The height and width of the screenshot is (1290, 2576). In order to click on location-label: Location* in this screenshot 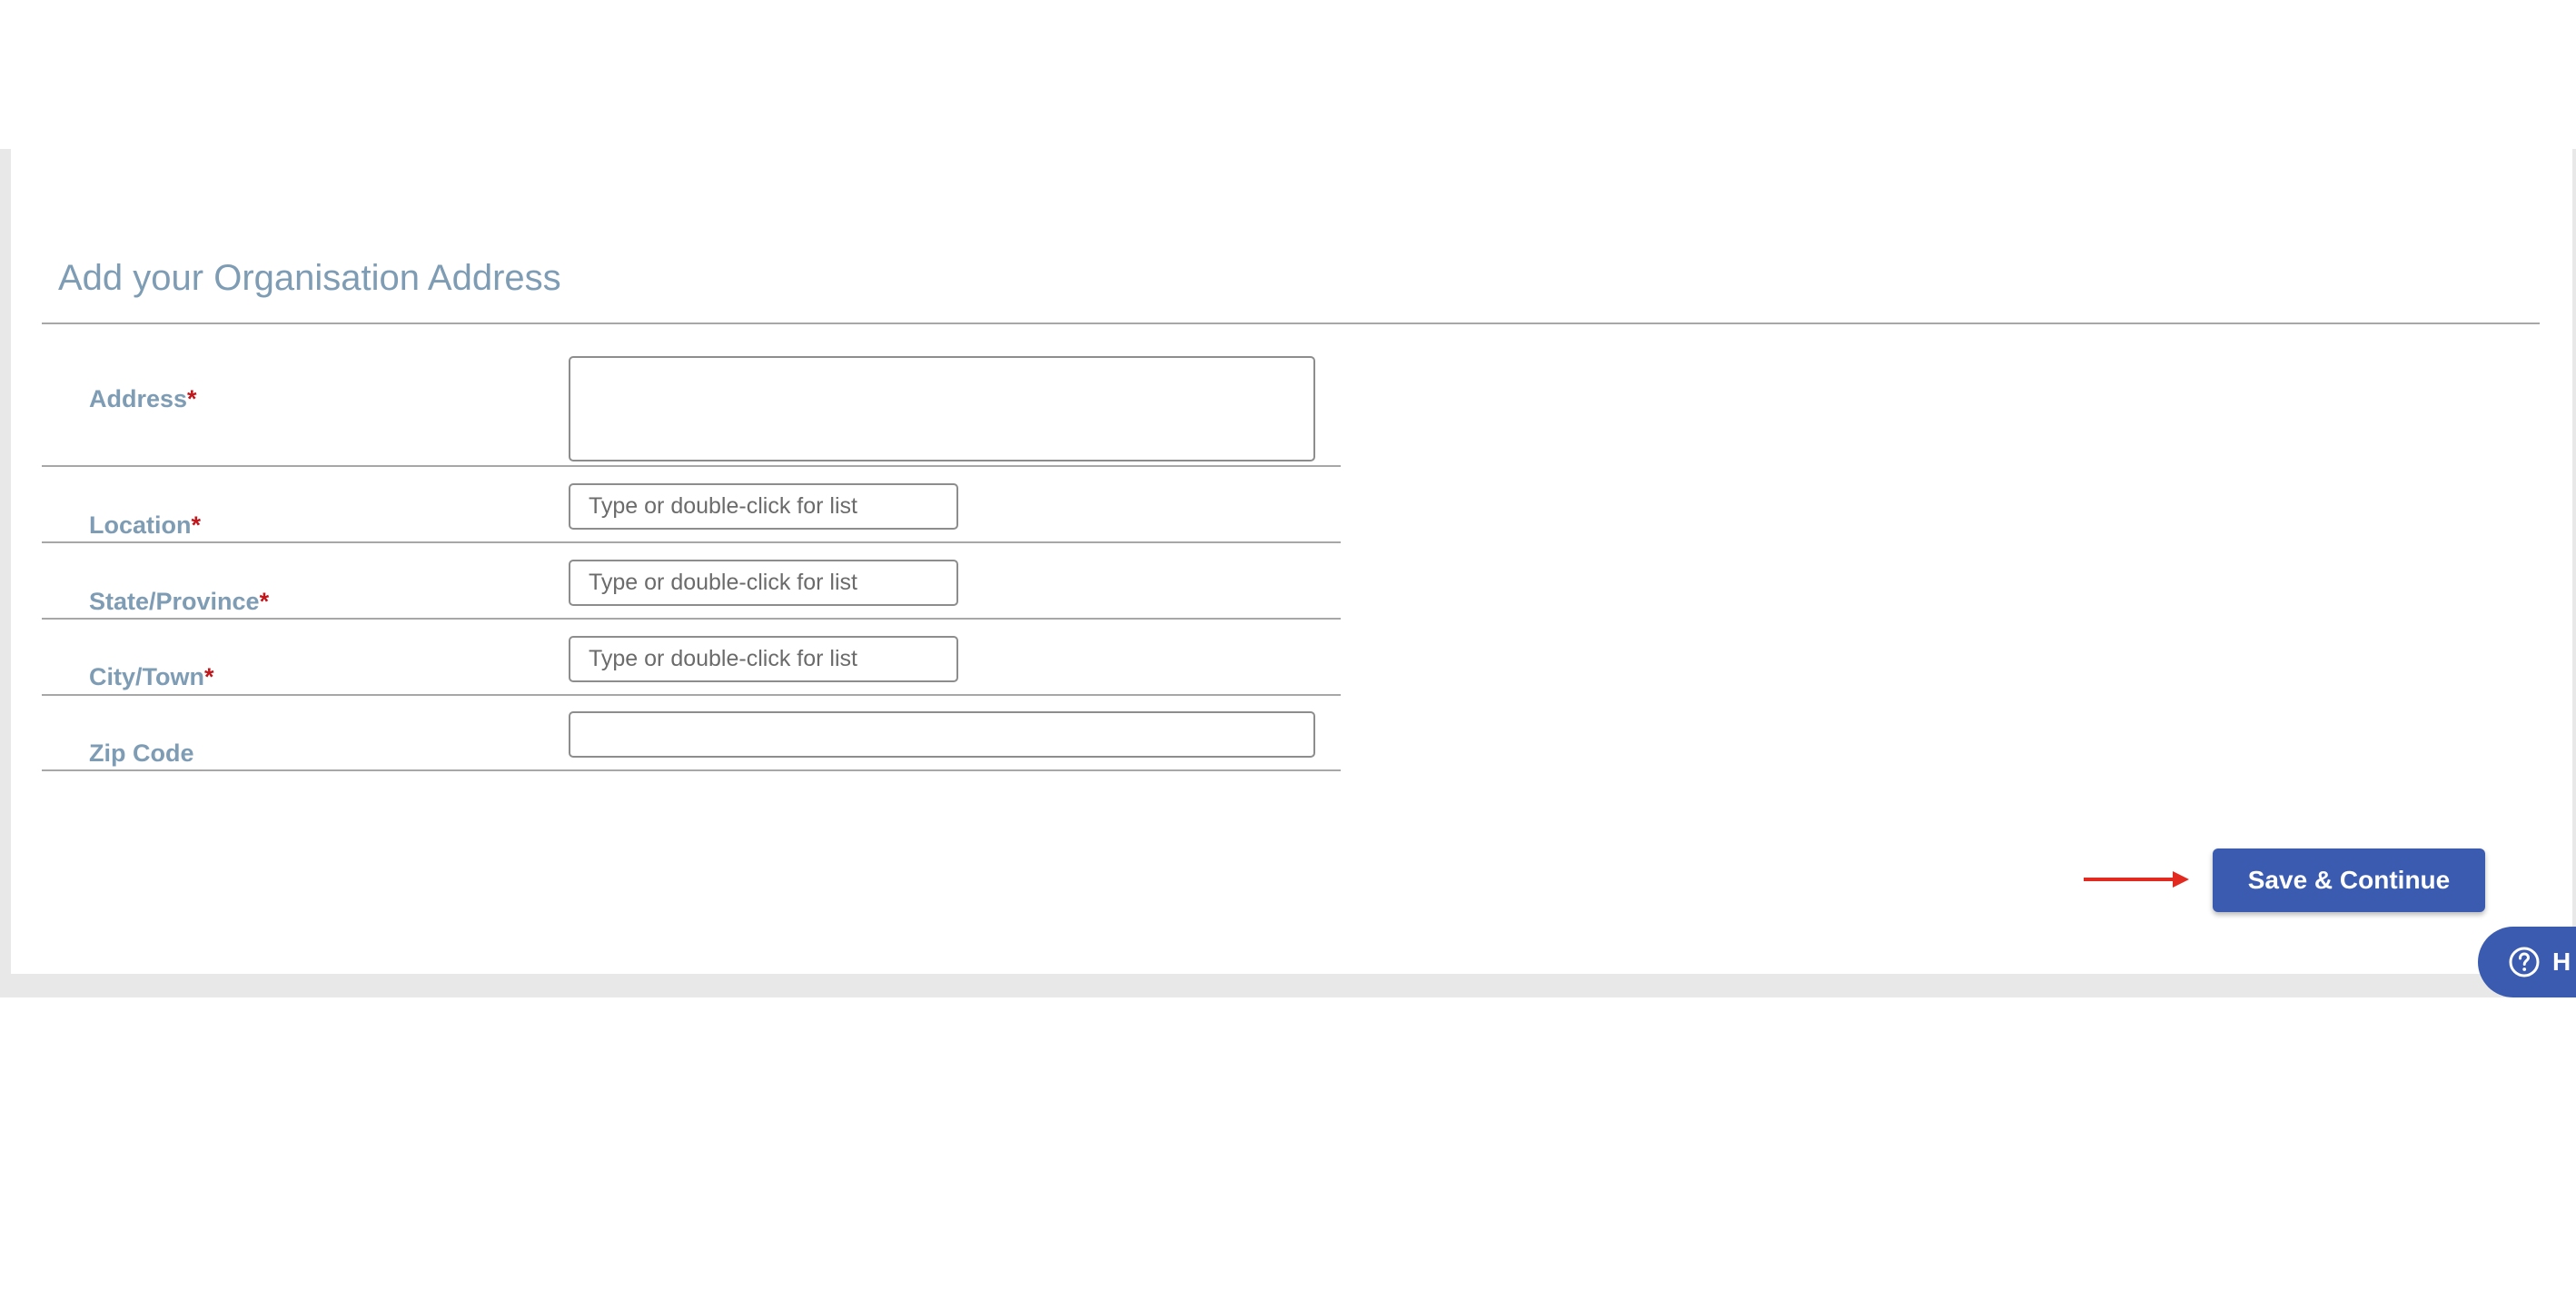, I will do `click(145, 525)`.